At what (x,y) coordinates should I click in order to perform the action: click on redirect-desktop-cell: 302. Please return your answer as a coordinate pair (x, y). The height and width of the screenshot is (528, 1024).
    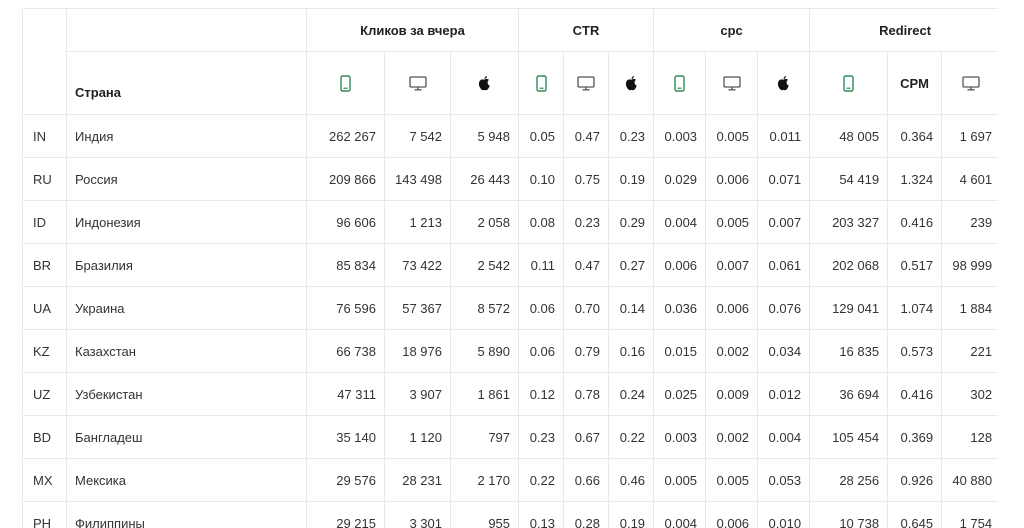
    Looking at the image, I should click on (969, 394).